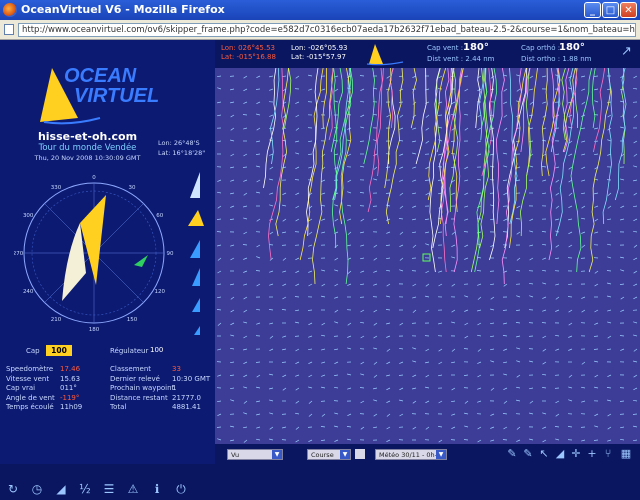 The width and height of the screenshot is (640, 500). What do you see at coordinates (181, 489) in the screenshot?
I see `power-icon: ⏻` at bounding box center [181, 489].